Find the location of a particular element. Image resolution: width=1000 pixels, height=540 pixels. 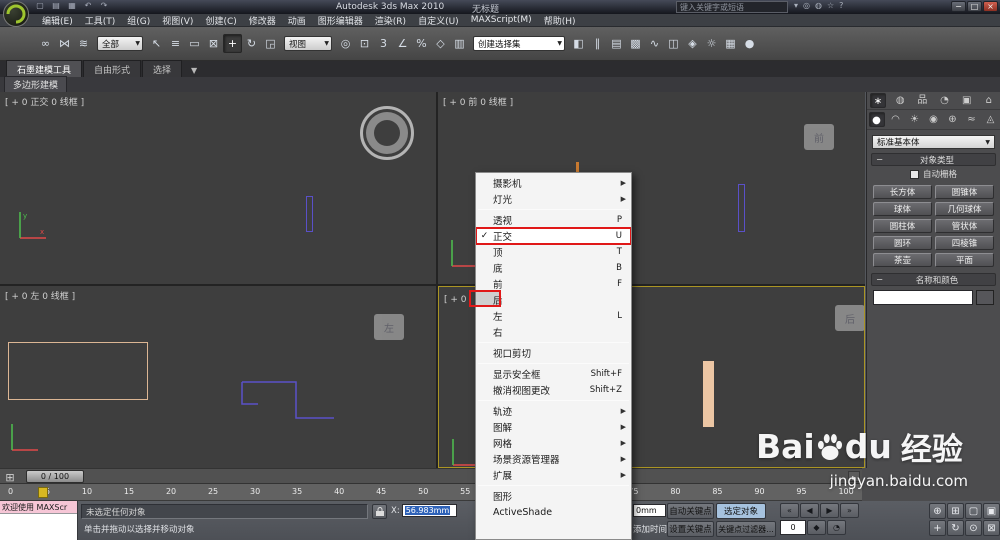

open-file-icon: ▤ is located at coordinates (56, 5).